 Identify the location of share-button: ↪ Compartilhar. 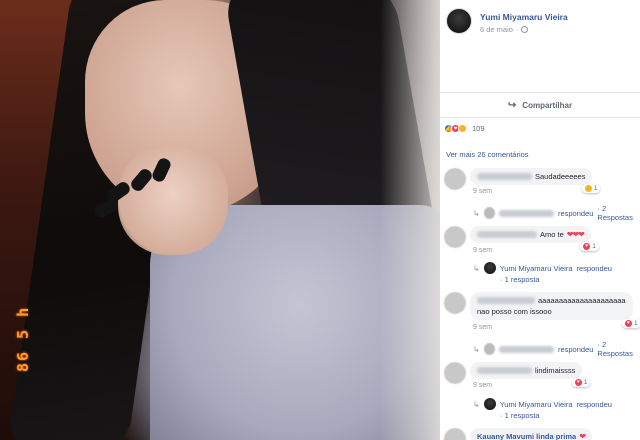
(540, 105).